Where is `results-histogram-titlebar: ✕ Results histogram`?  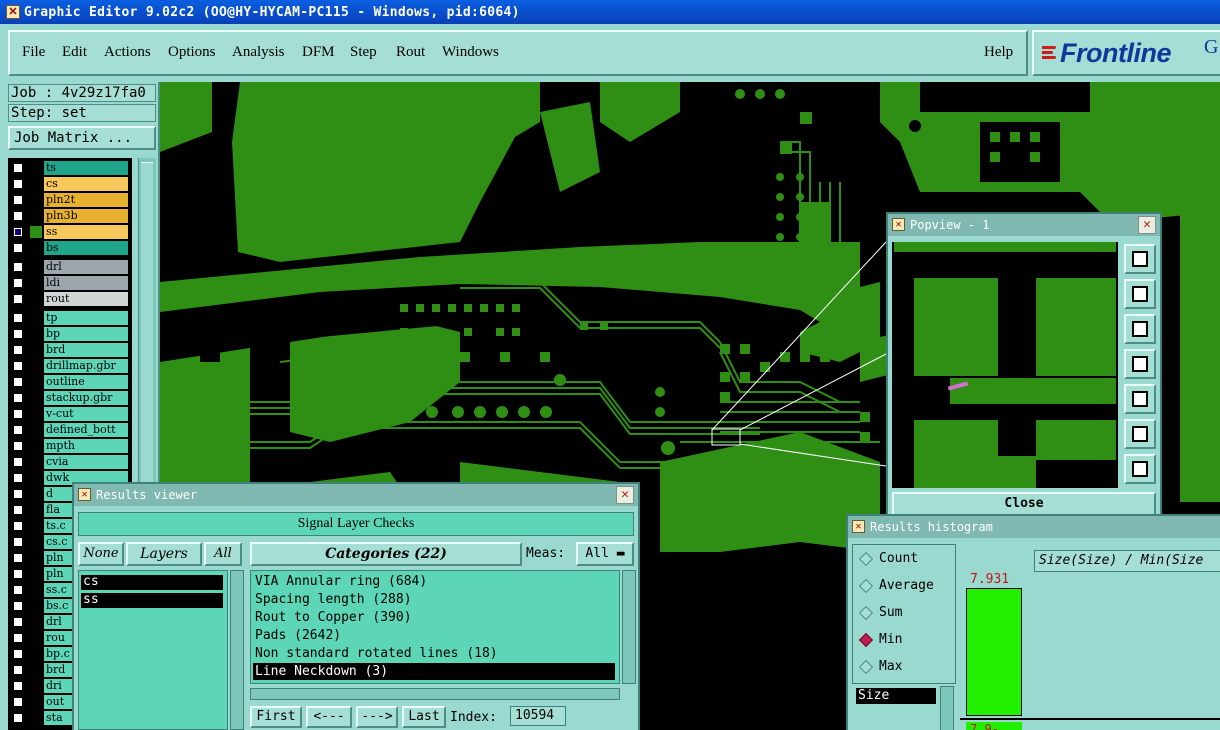 results-histogram-titlebar: ✕ Results histogram is located at coordinates (1034, 527).